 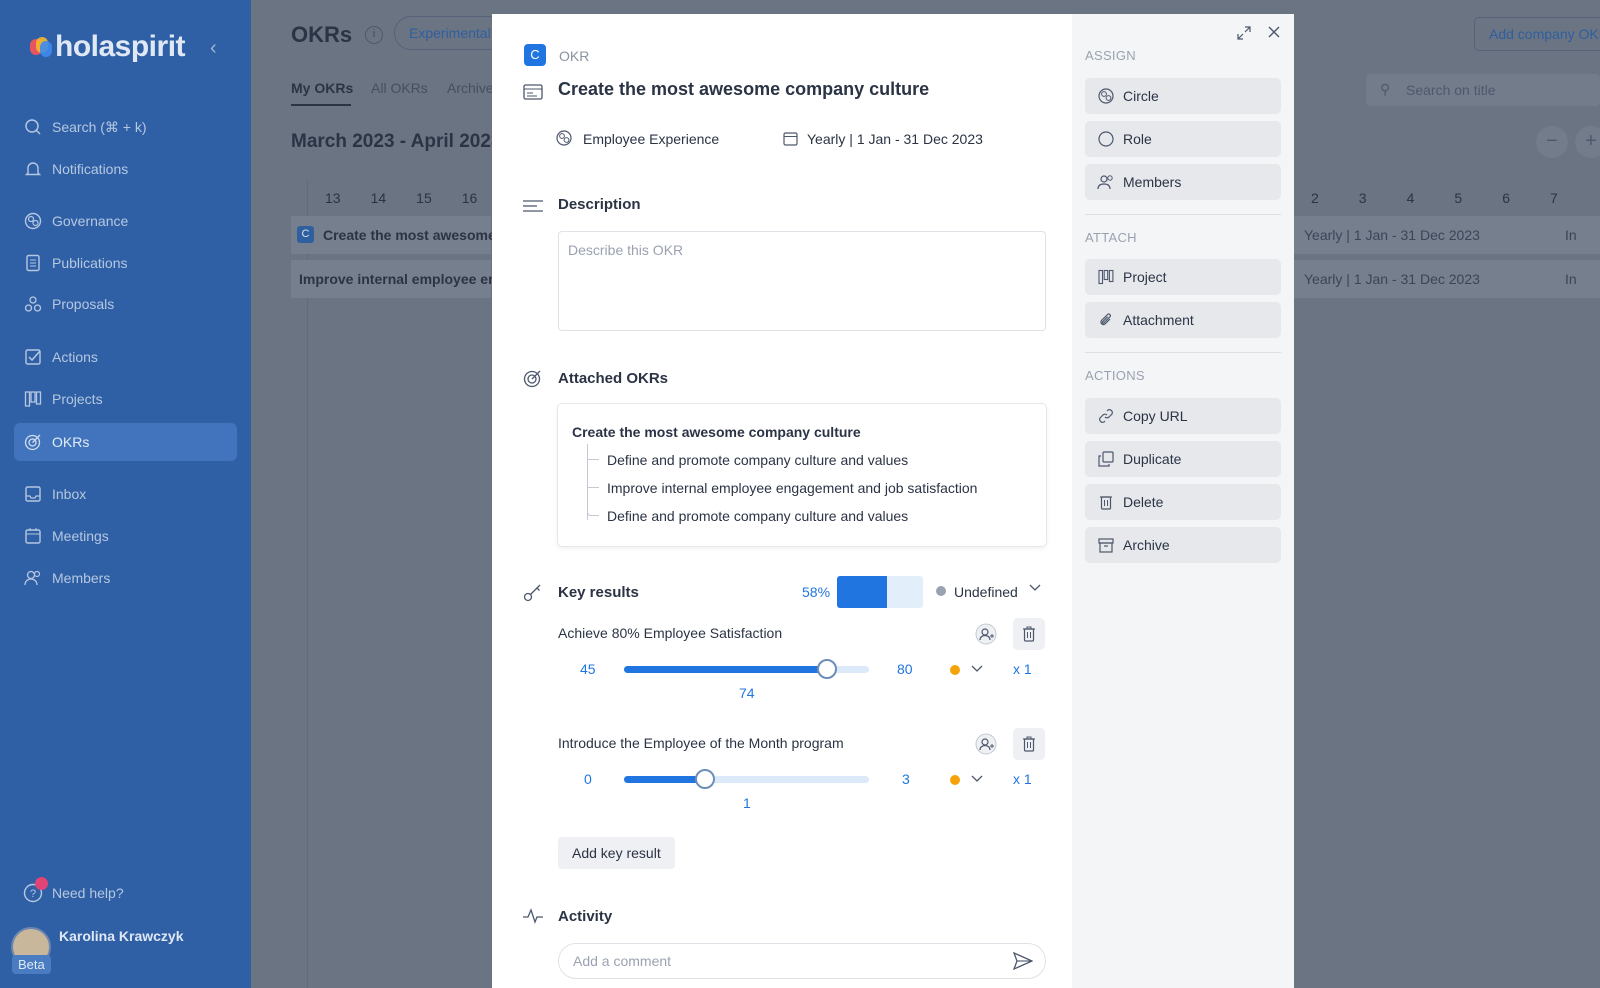 I want to click on kr-slider-knob, so click(x=704, y=779).